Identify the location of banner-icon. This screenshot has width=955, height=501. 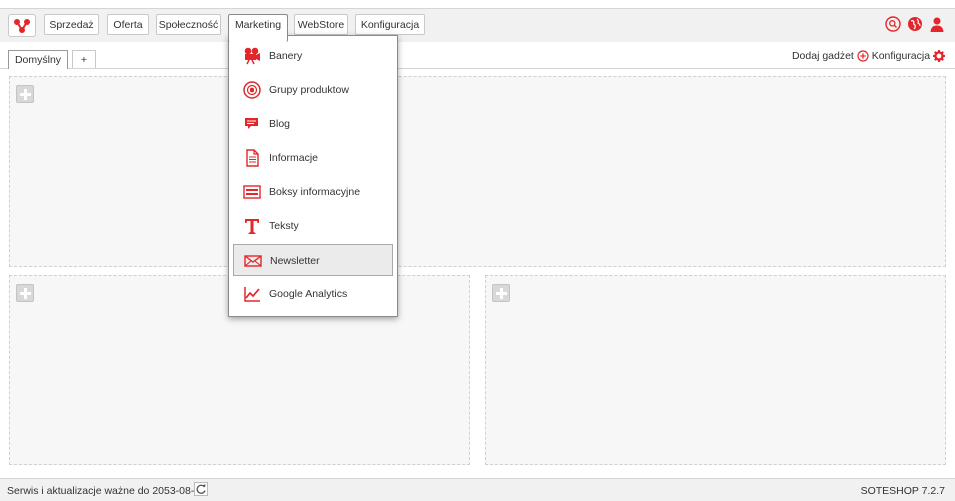
(252, 56).